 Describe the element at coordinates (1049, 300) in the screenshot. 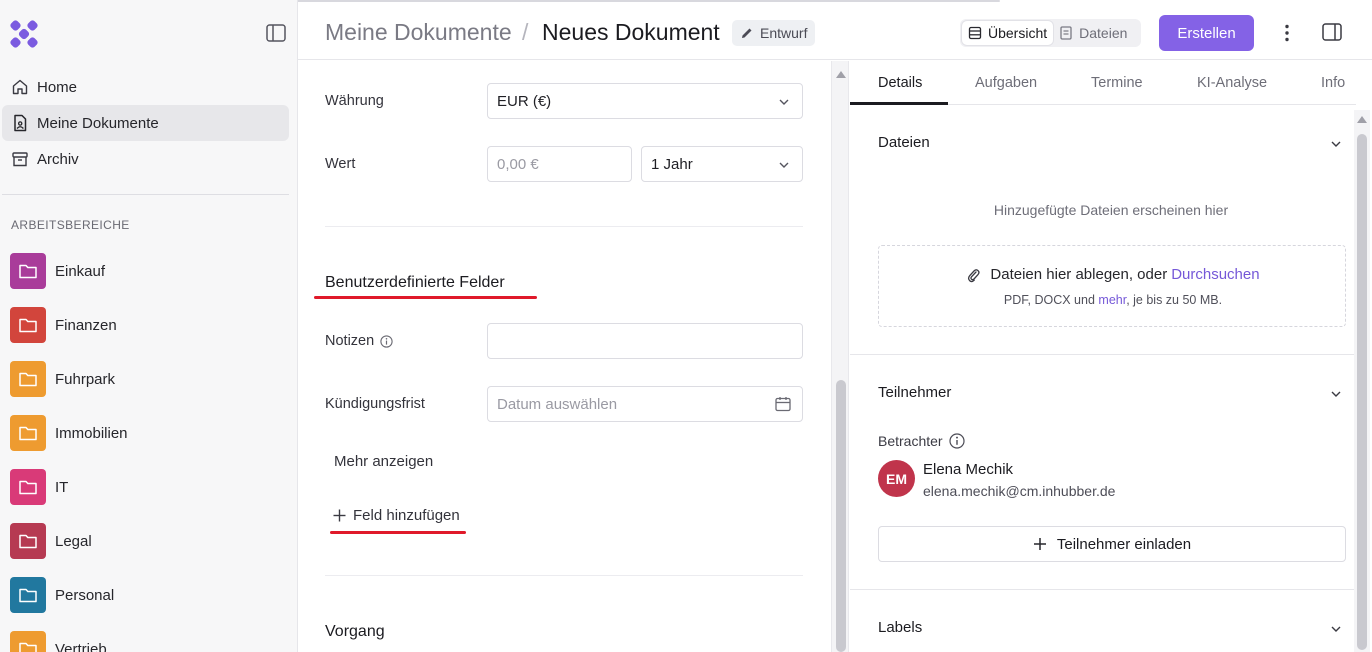

I see `hint-prefix: PDF, DOCX und` at that location.